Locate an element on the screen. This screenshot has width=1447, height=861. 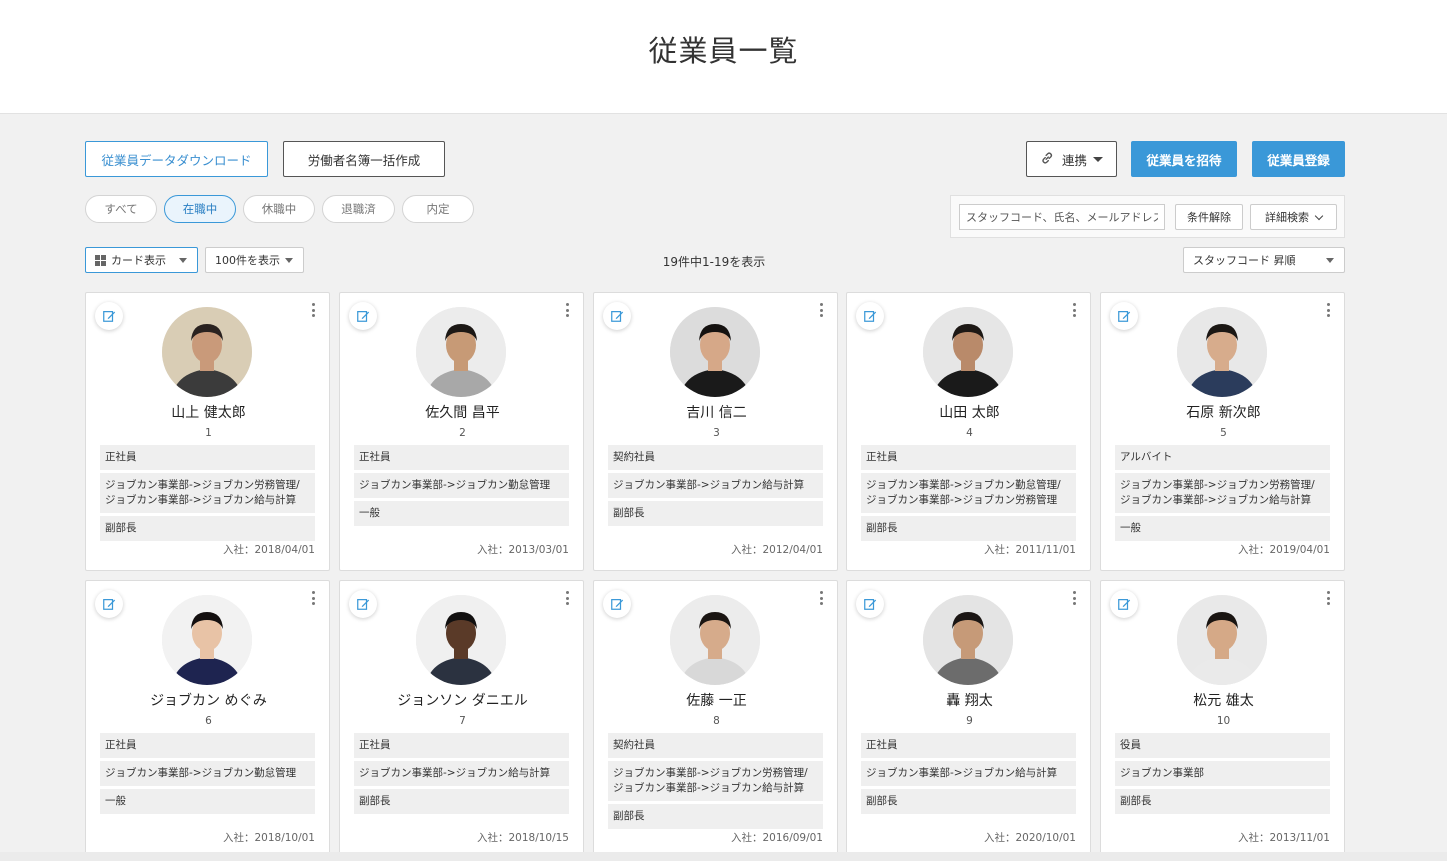
employee-card: 松元 雄太 10 役員 ジョブカン事業部 副部長 入社：2013/11/01 is located at coordinates (1222, 719).